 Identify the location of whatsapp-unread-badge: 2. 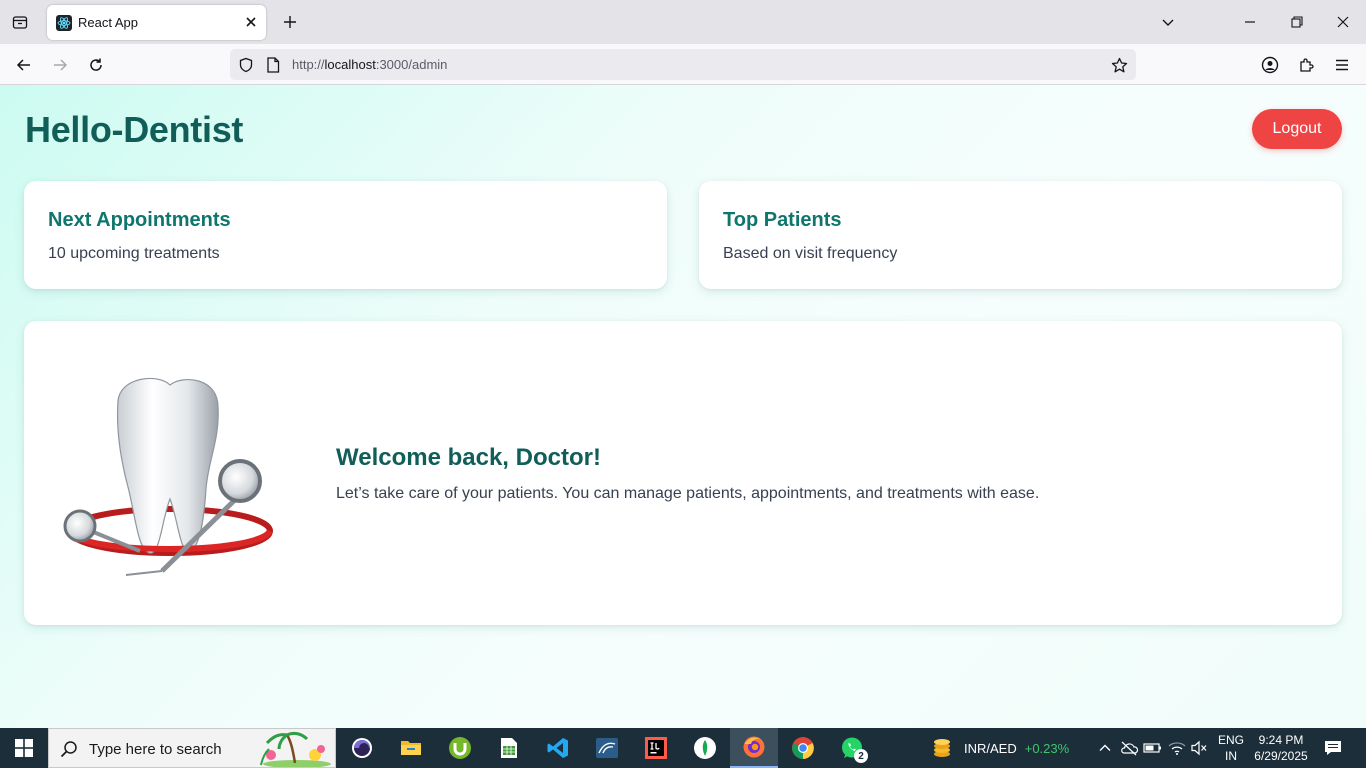
(861, 756).